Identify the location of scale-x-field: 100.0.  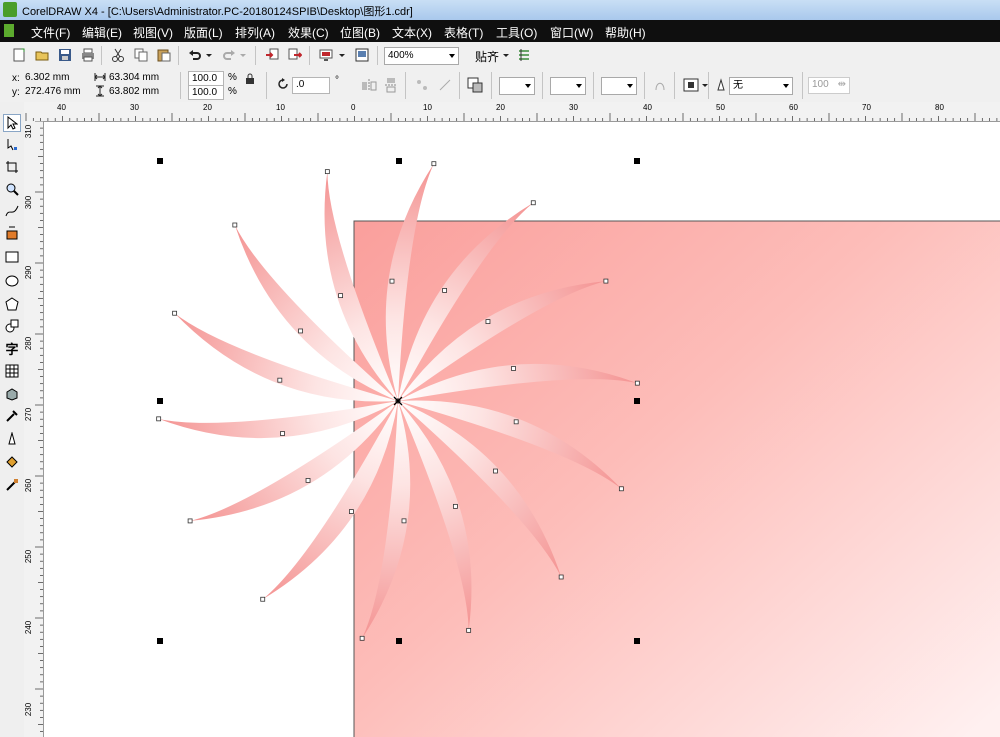
(206, 78).